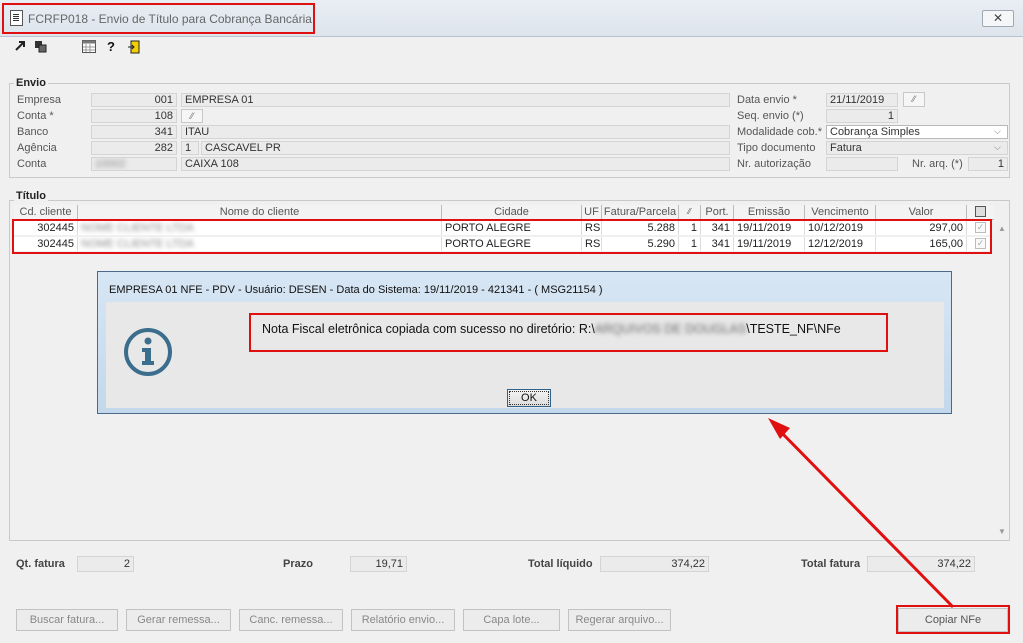  Describe the element at coordinates (568, 332) in the screenshot. I see `message-highlight` at that location.